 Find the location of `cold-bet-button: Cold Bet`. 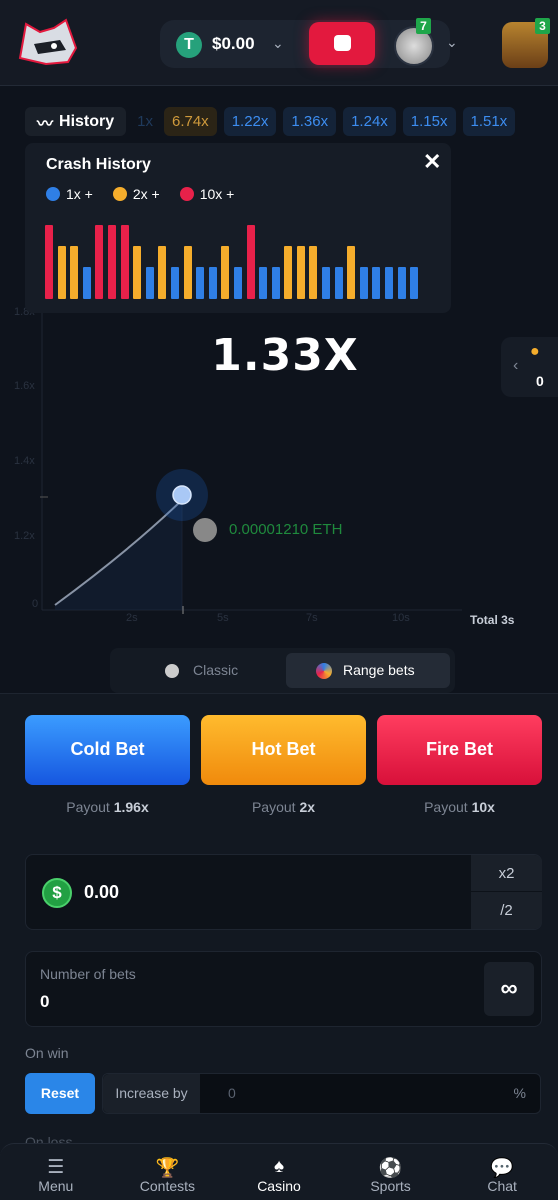

cold-bet-button: Cold Bet is located at coordinates (107, 750).